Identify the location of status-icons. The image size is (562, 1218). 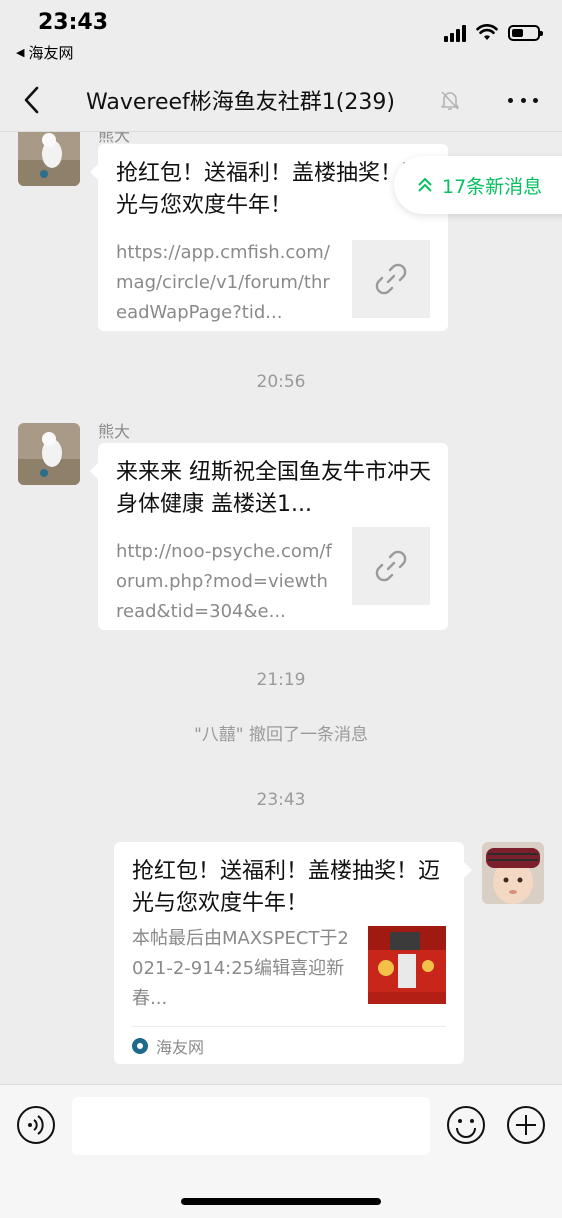
(493, 33).